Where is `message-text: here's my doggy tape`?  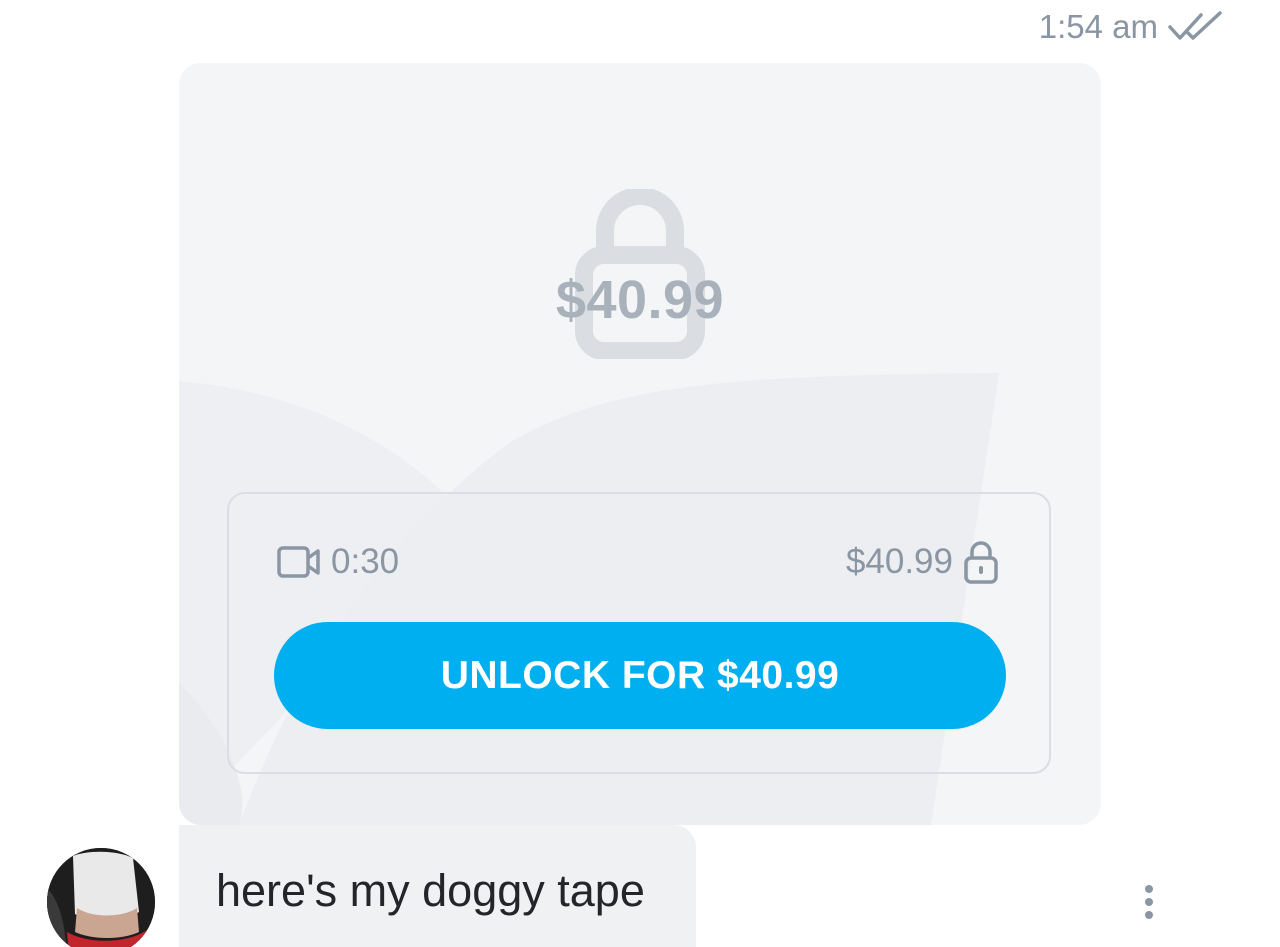 message-text: here's my doggy tape is located at coordinates (430, 890).